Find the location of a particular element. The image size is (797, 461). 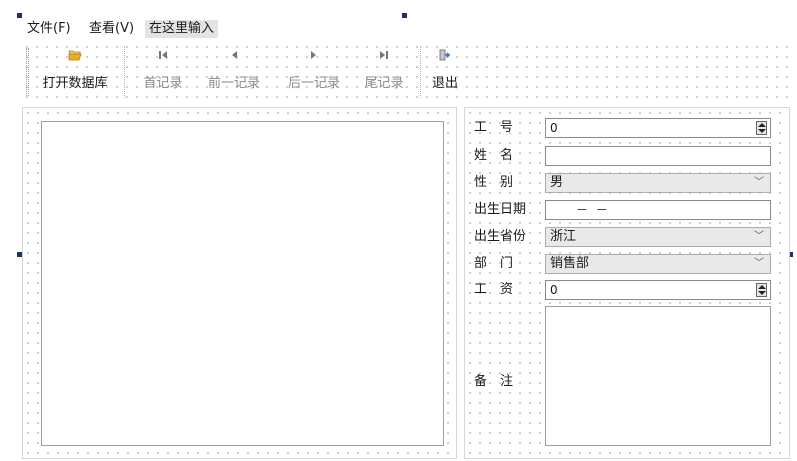

gender-value: 男 is located at coordinates (557, 182).